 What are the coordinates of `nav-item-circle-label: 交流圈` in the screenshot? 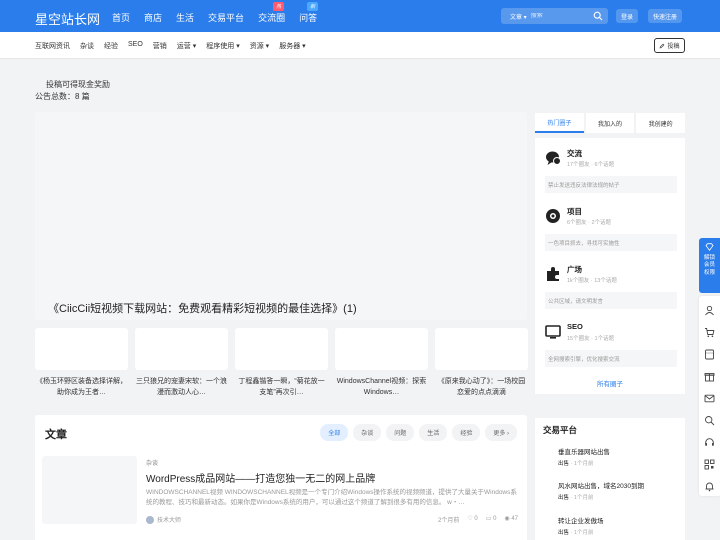 It's located at (272, 18).